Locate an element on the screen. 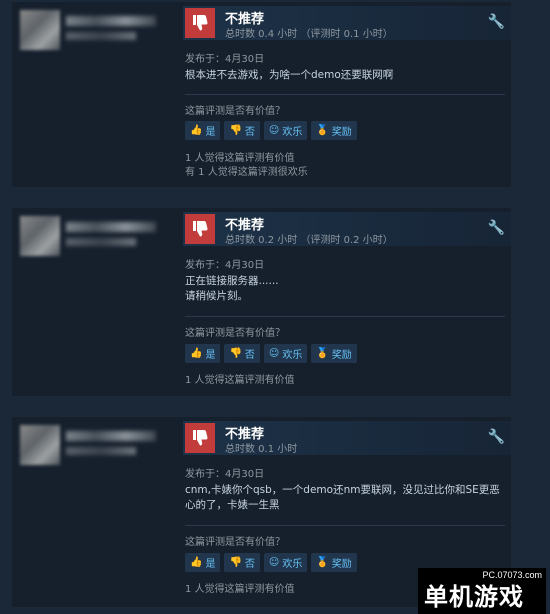 This screenshot has width=550, height=614. funny-count: 有 1 人觉得这篇评测很欢乐 is located at coordinates (246, 172).